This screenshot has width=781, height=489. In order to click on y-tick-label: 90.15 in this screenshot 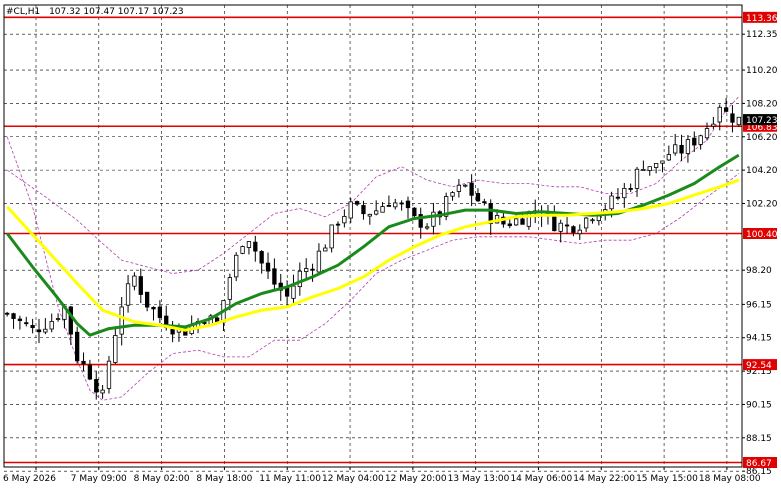, I will do `click(759, 405)`.